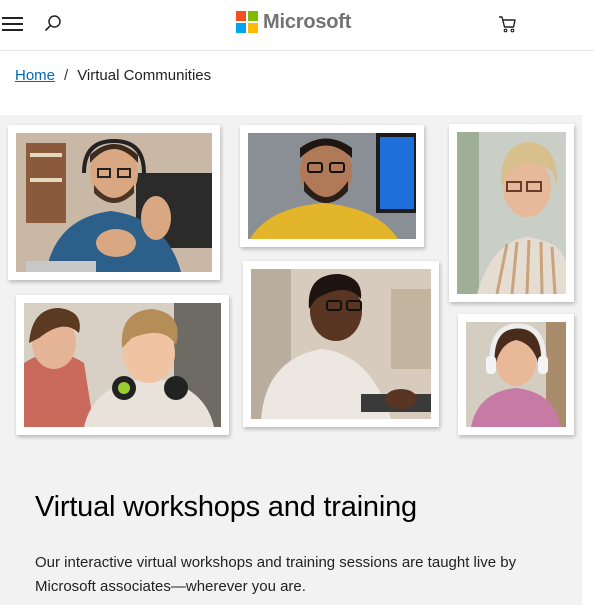 This screenshot has width=594, height=605. What do you see at coordinates (508, 24) in the screenshot?
I see `shopping-cart-icon` at bounding box center [508, 24].